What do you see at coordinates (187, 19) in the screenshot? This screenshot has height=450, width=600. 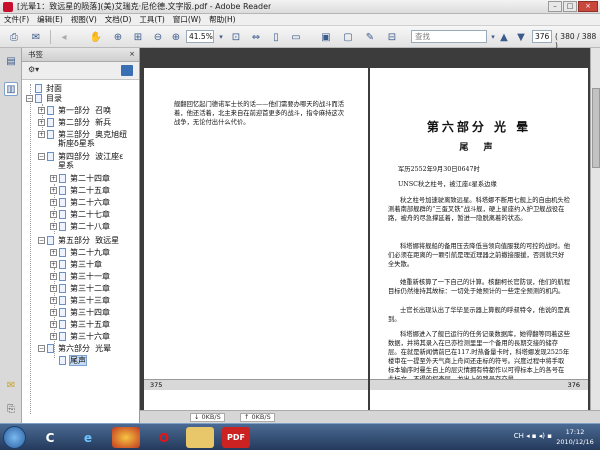 I see `menu-window: 窗口(W)` at bounding box center [187, 19].